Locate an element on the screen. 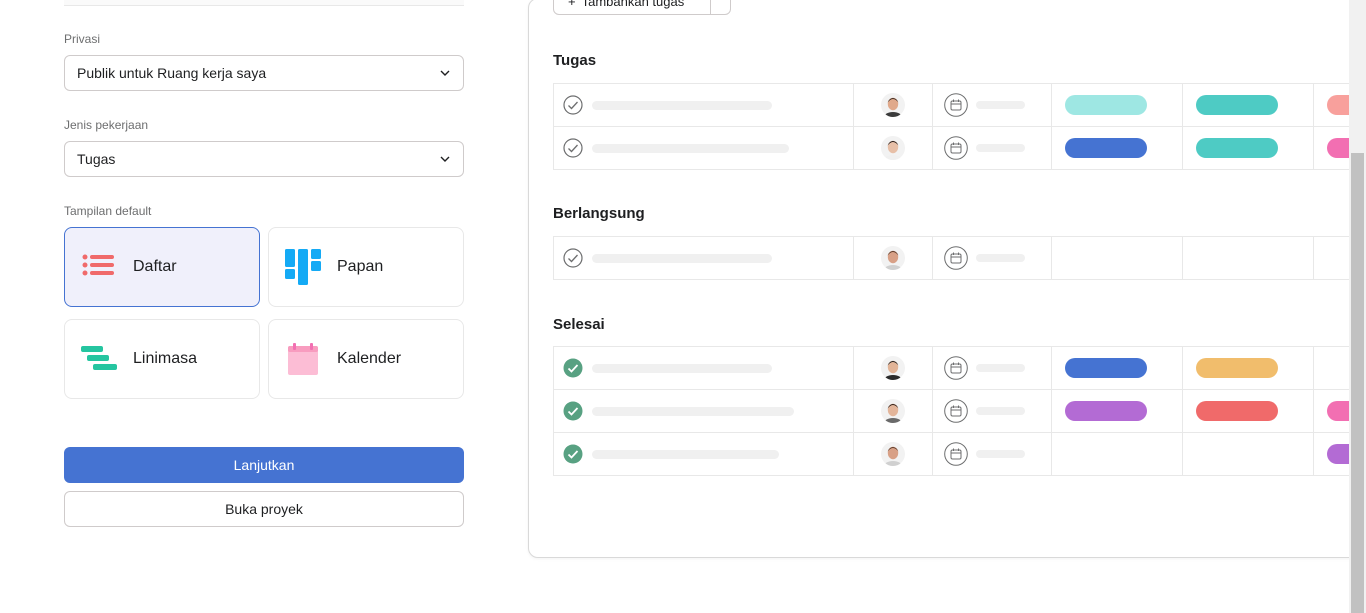  add-task-button: + Tambahkan tugas is located at coordinates (642, 7).